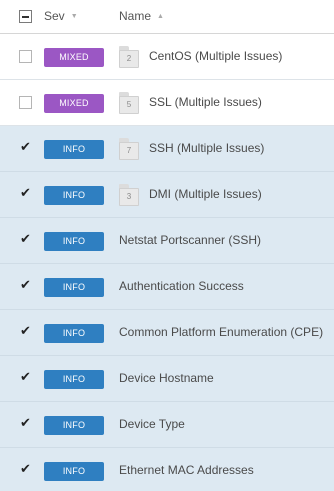  I want to click on plugin-name: Device Hostname, so click(166, 378).